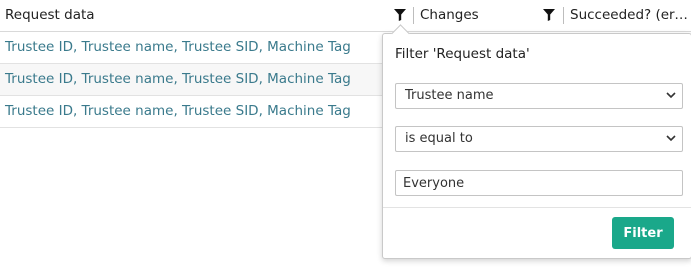  I want to click on filter-column-select: Trustee name, so click(539, 96).